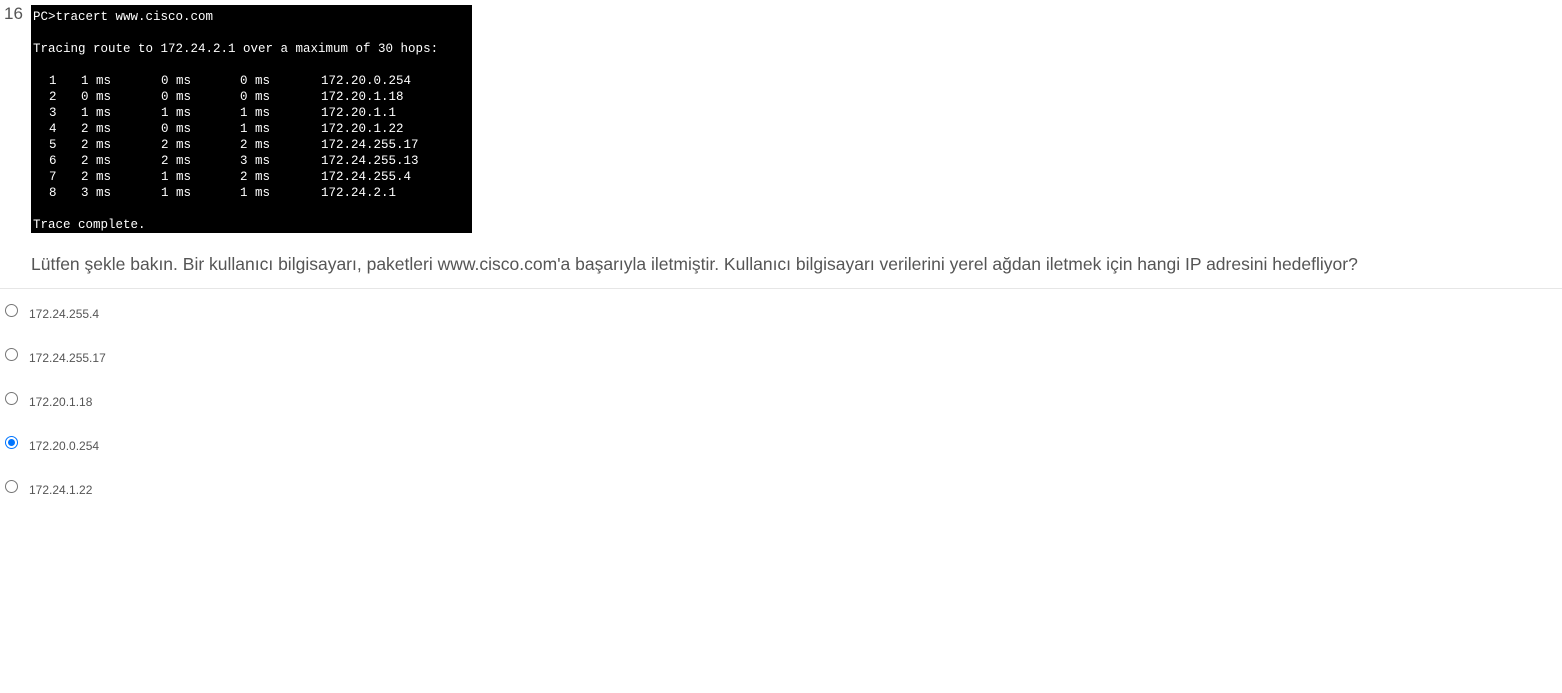 Image resolution: width=1562 pixels, height=693 pixels. What do you see at coordinates (96, 193) in the screenshot?
I see `hop-time-1: 3 ms` at bounding box center [96, 193].